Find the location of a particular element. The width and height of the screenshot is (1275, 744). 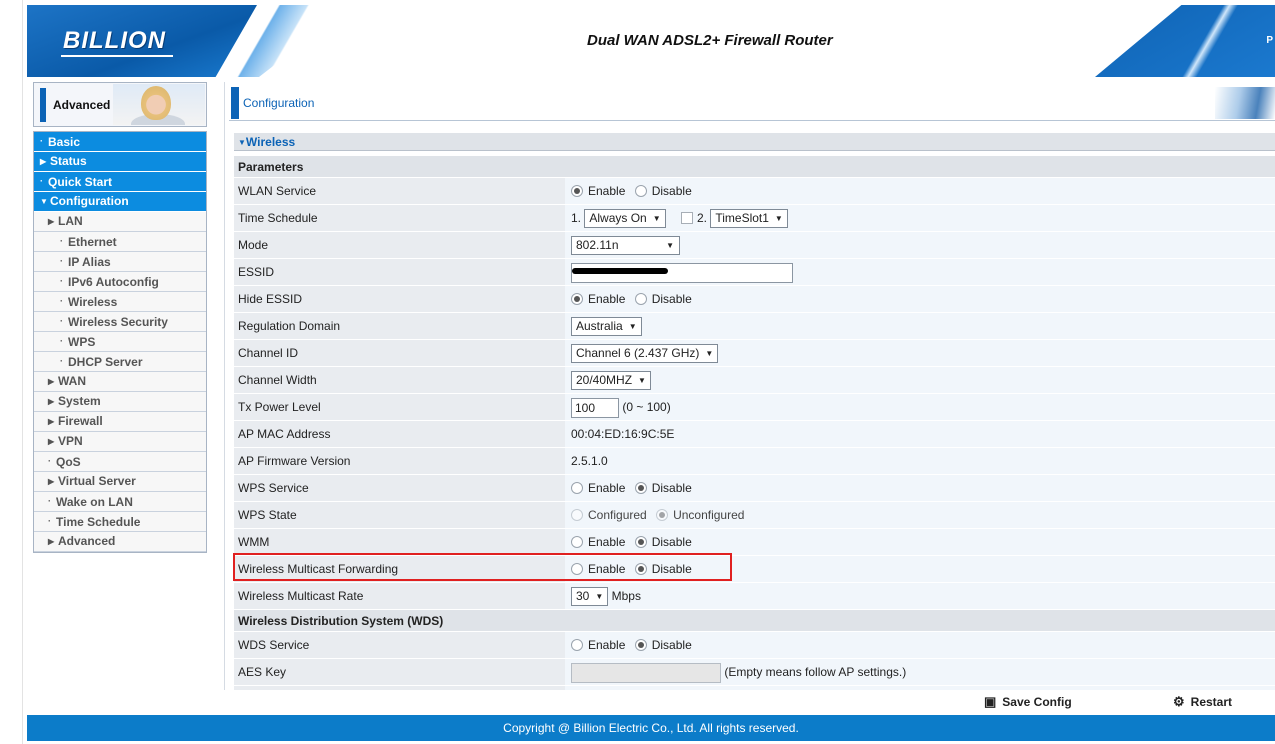

sidebar-item-quick-start: · Quick Start is located at coordinates (120, 182).